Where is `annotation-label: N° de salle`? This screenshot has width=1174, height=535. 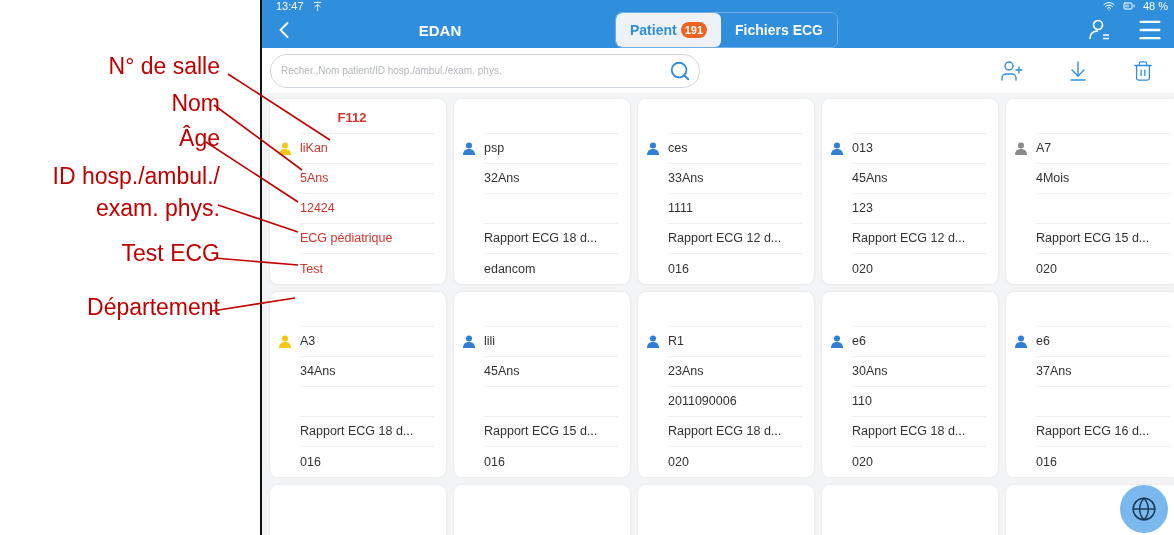
annotation-label: N° de salle is located at coordinates (164, 66).